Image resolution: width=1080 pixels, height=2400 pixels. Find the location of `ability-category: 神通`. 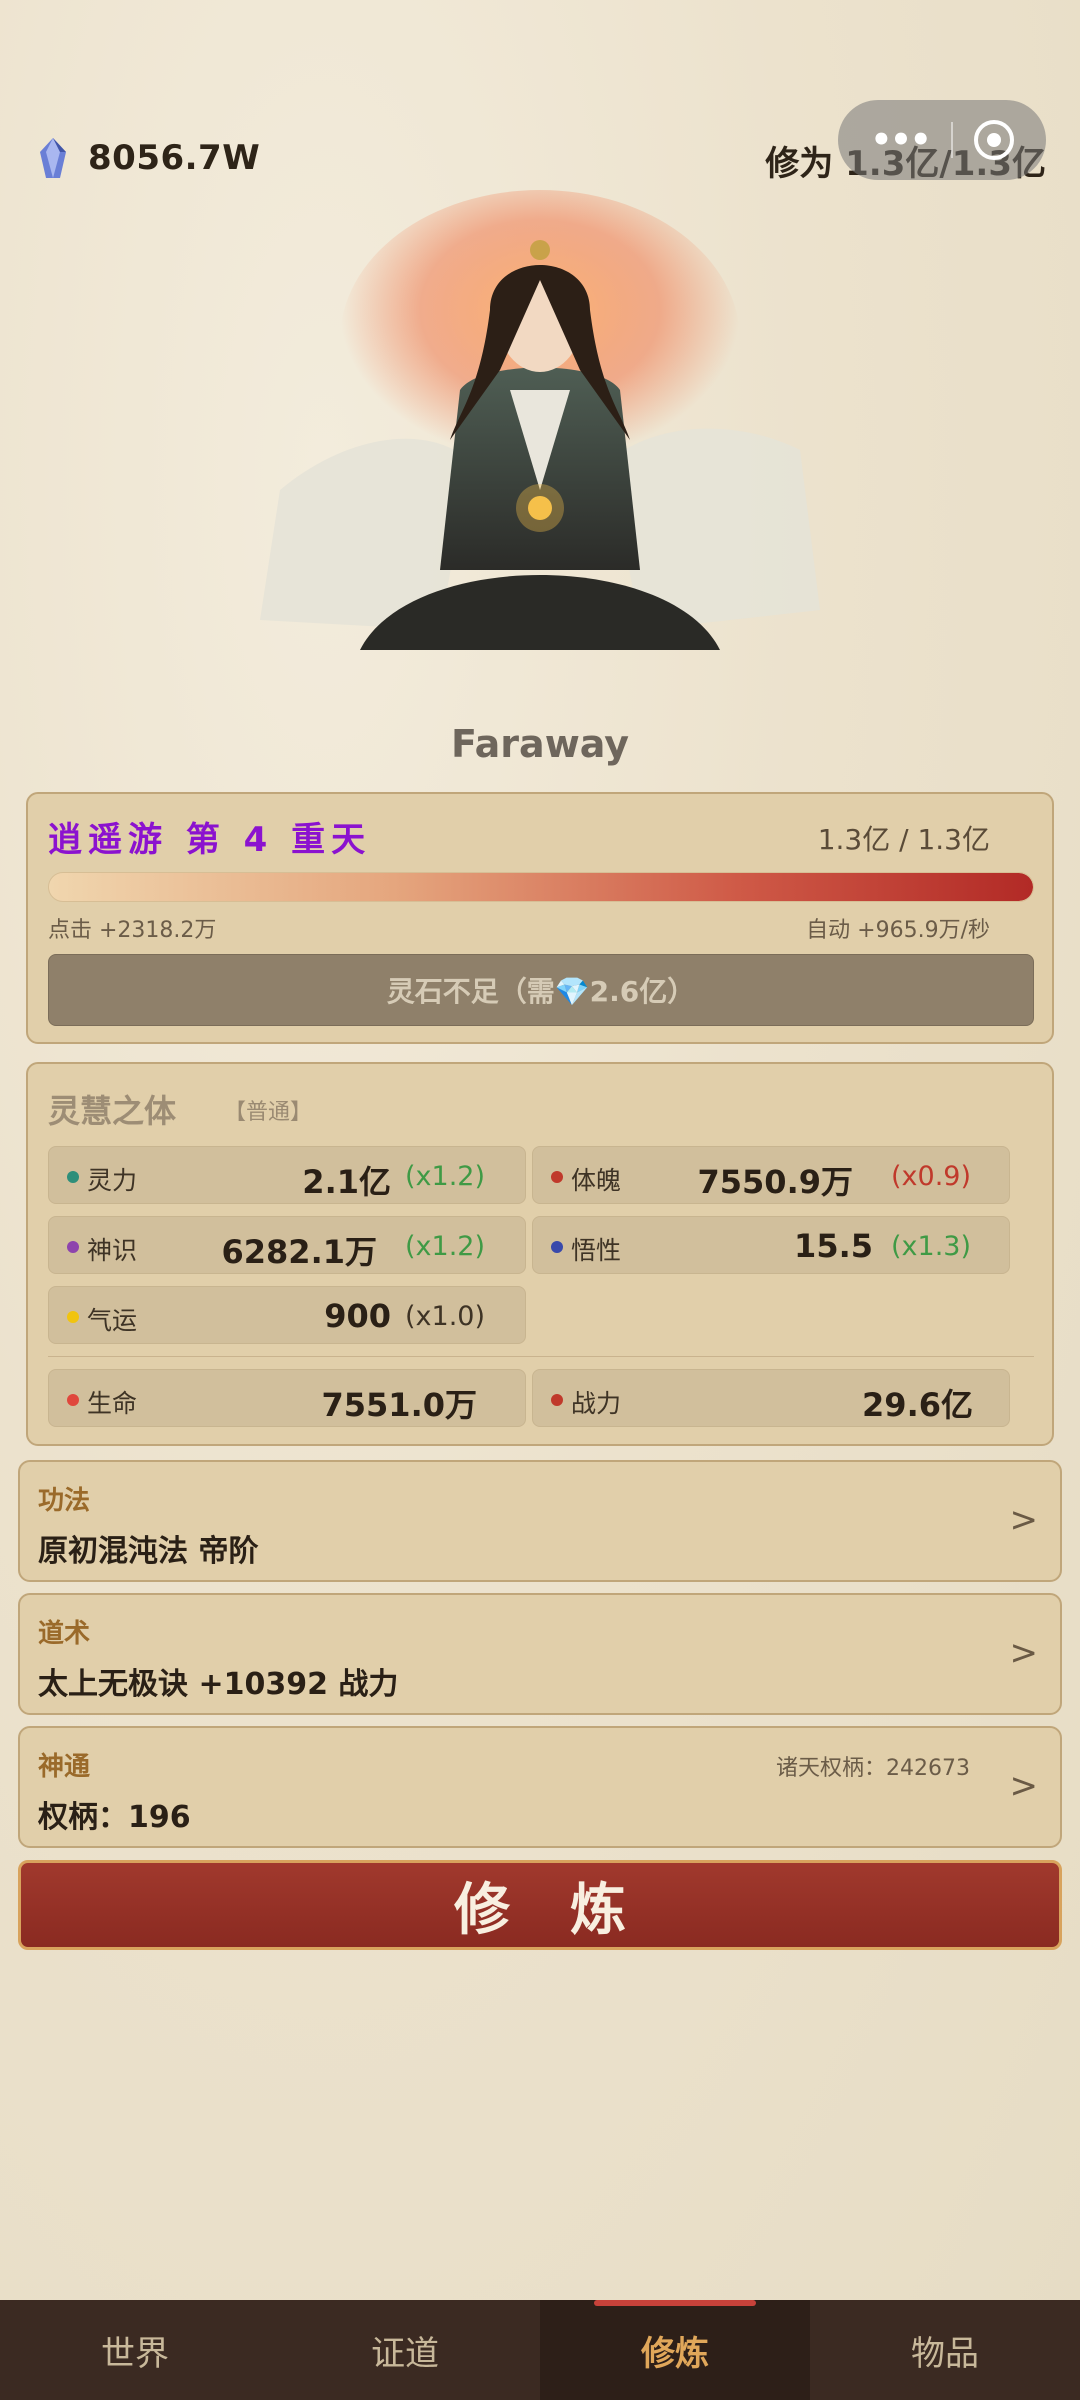

ability-category: 神通 is located at coordinates (64, 1767).